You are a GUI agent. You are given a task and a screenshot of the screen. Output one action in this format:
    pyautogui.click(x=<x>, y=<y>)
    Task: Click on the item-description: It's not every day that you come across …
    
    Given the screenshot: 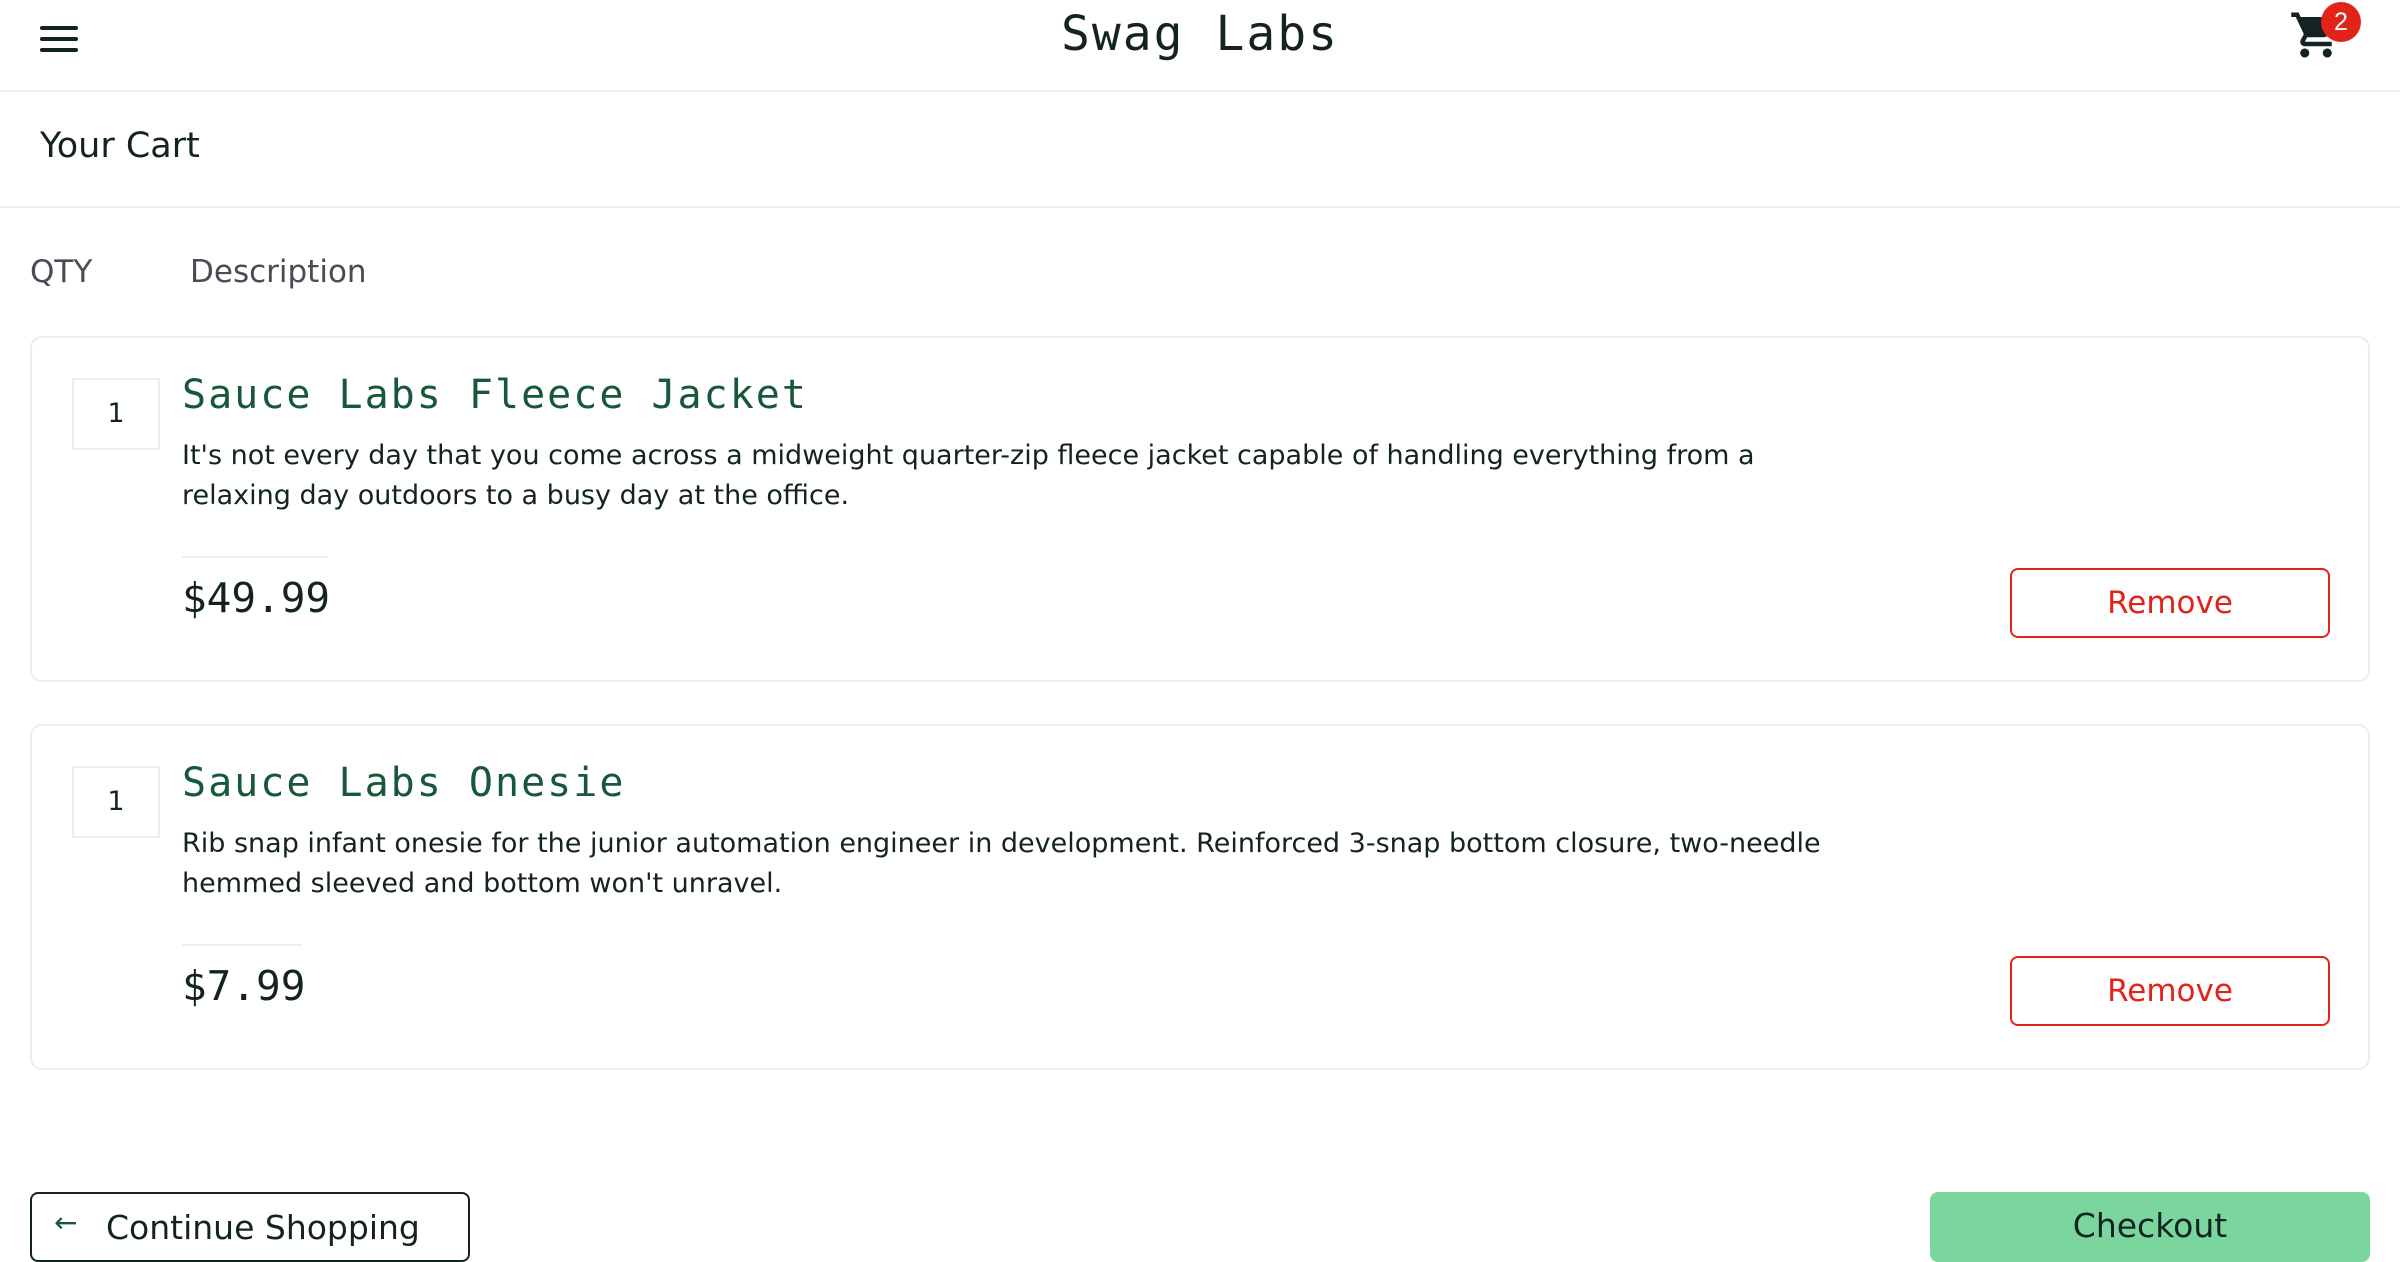 What is the action you would take?
    pyautogui.click(x=968, y=475)
    